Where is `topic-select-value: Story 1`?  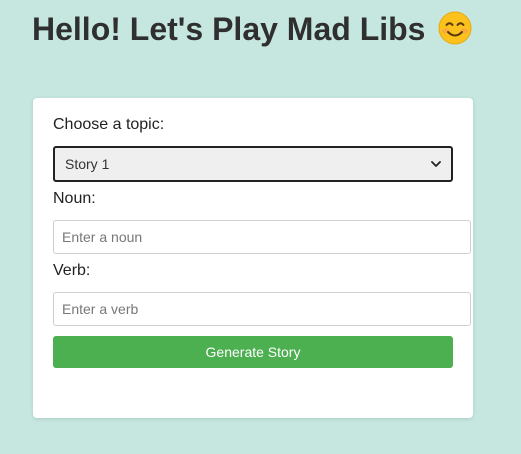 topic-select-value: Story 1 is located at coordinates (87, 164).